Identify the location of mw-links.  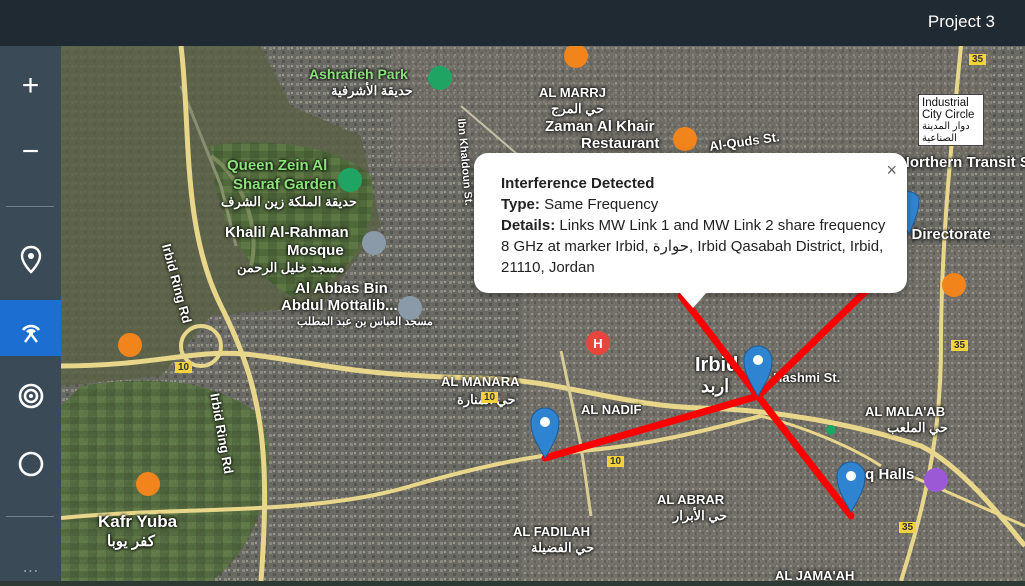
(705, 403).